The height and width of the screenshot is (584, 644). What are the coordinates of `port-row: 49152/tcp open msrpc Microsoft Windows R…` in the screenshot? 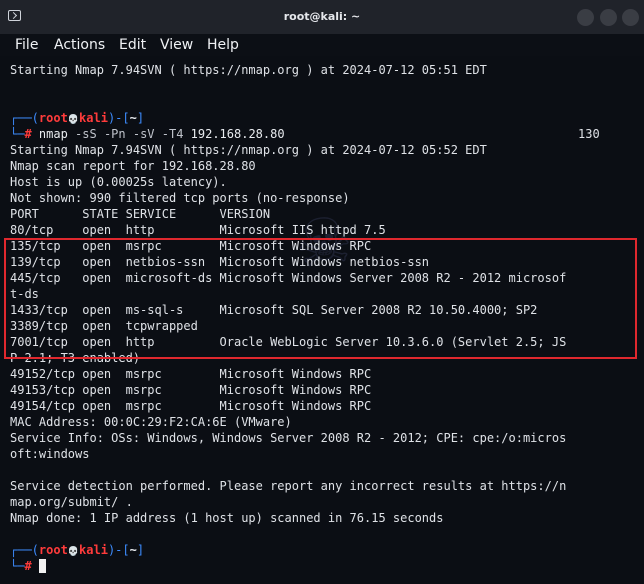 It's located at (191, 374).